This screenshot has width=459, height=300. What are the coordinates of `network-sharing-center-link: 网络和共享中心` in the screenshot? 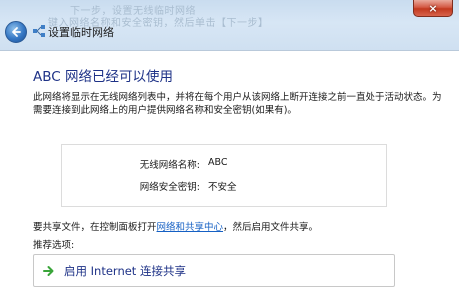 It's located at (190, 227).